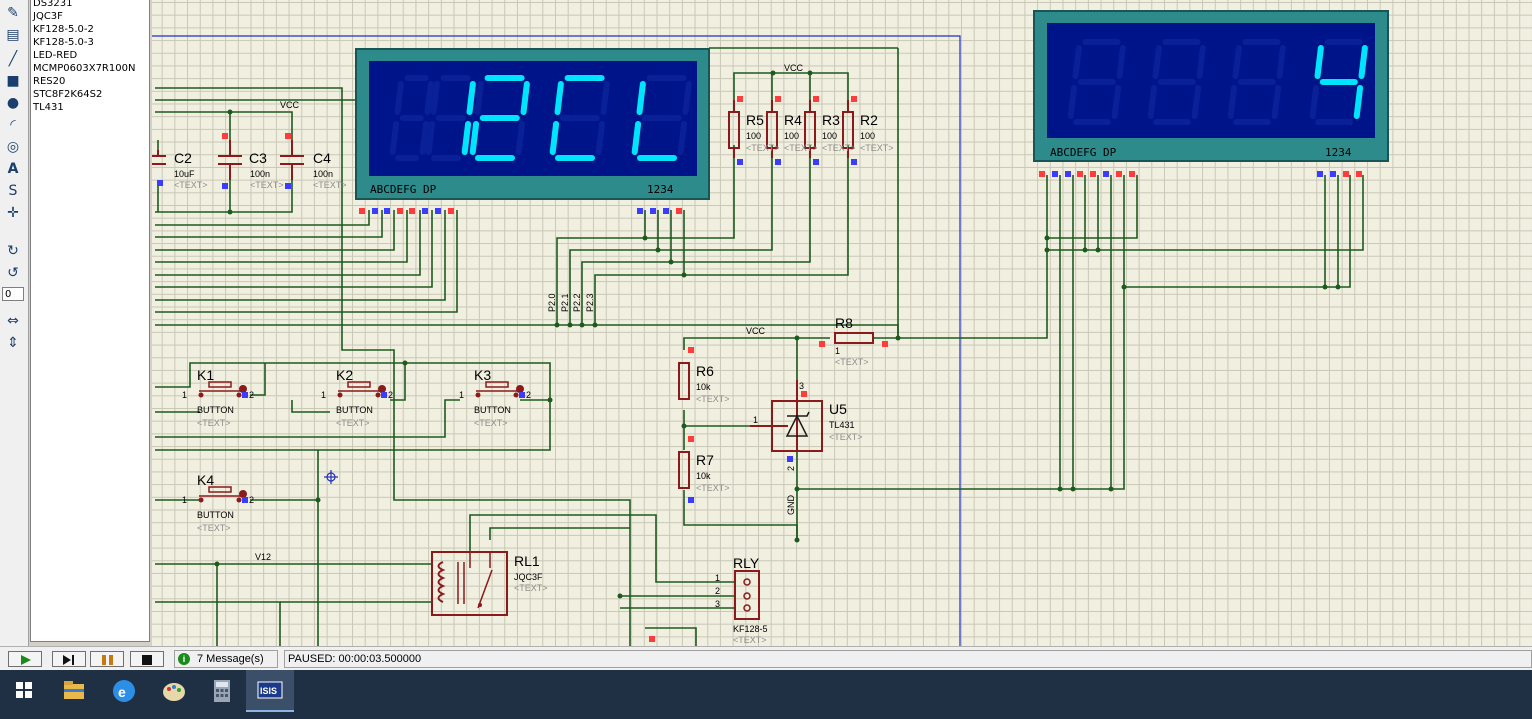 The height and width of the screenshot is (719, 1532). I want to click on list-item: LED-RED, so click(55, 55).